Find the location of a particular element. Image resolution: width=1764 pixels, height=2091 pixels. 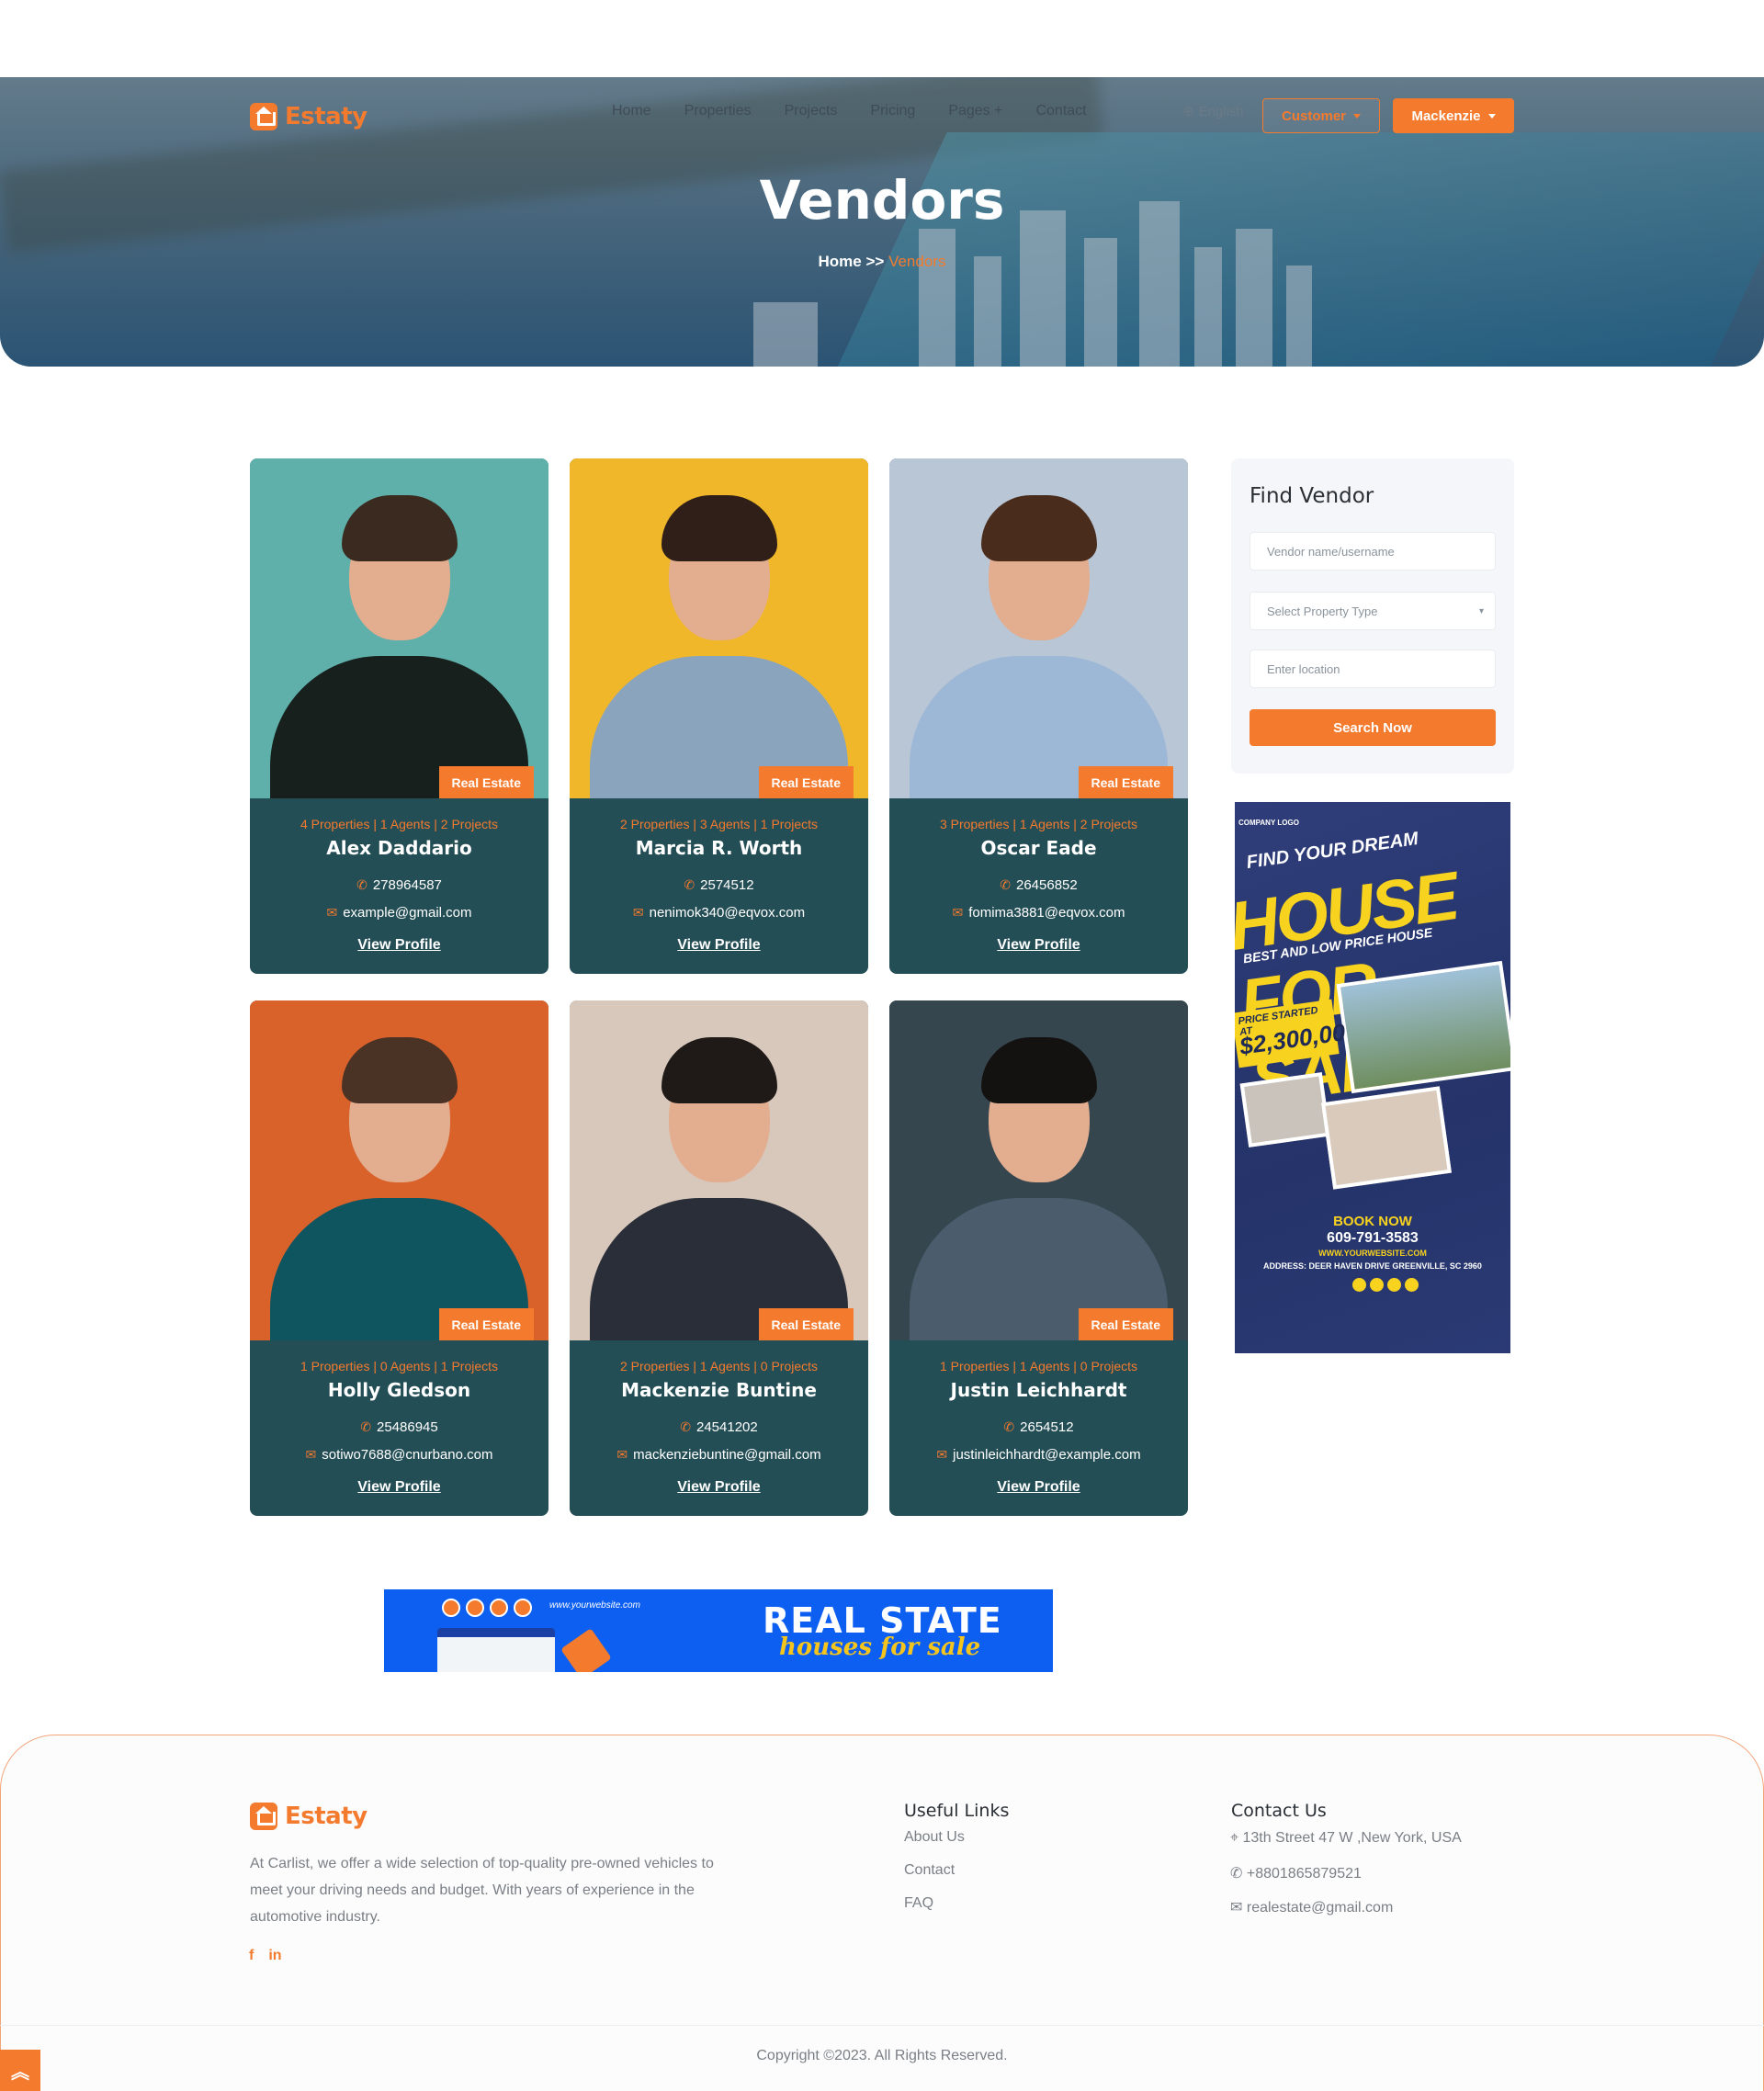

language-selector: ⊕ English is located at coordinates (1213, 111).